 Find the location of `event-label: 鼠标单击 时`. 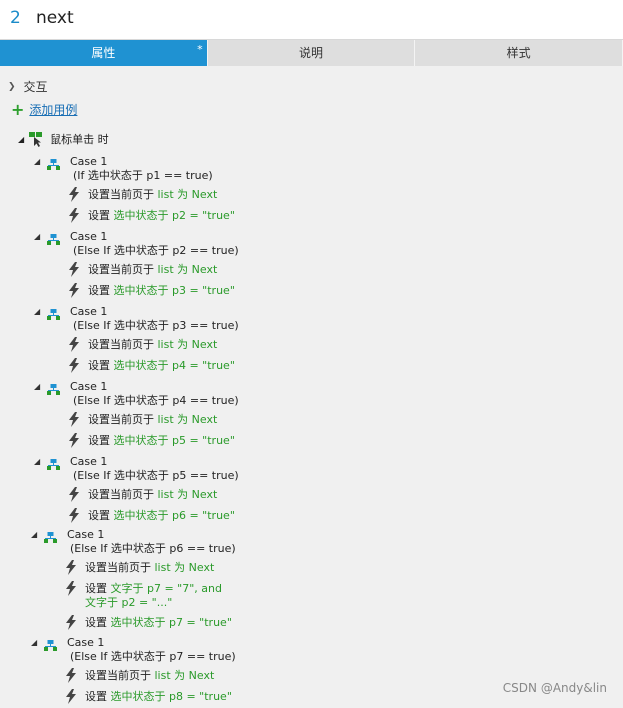

event-label: 鼠标单击 时 is located at coordinates (79, 139).